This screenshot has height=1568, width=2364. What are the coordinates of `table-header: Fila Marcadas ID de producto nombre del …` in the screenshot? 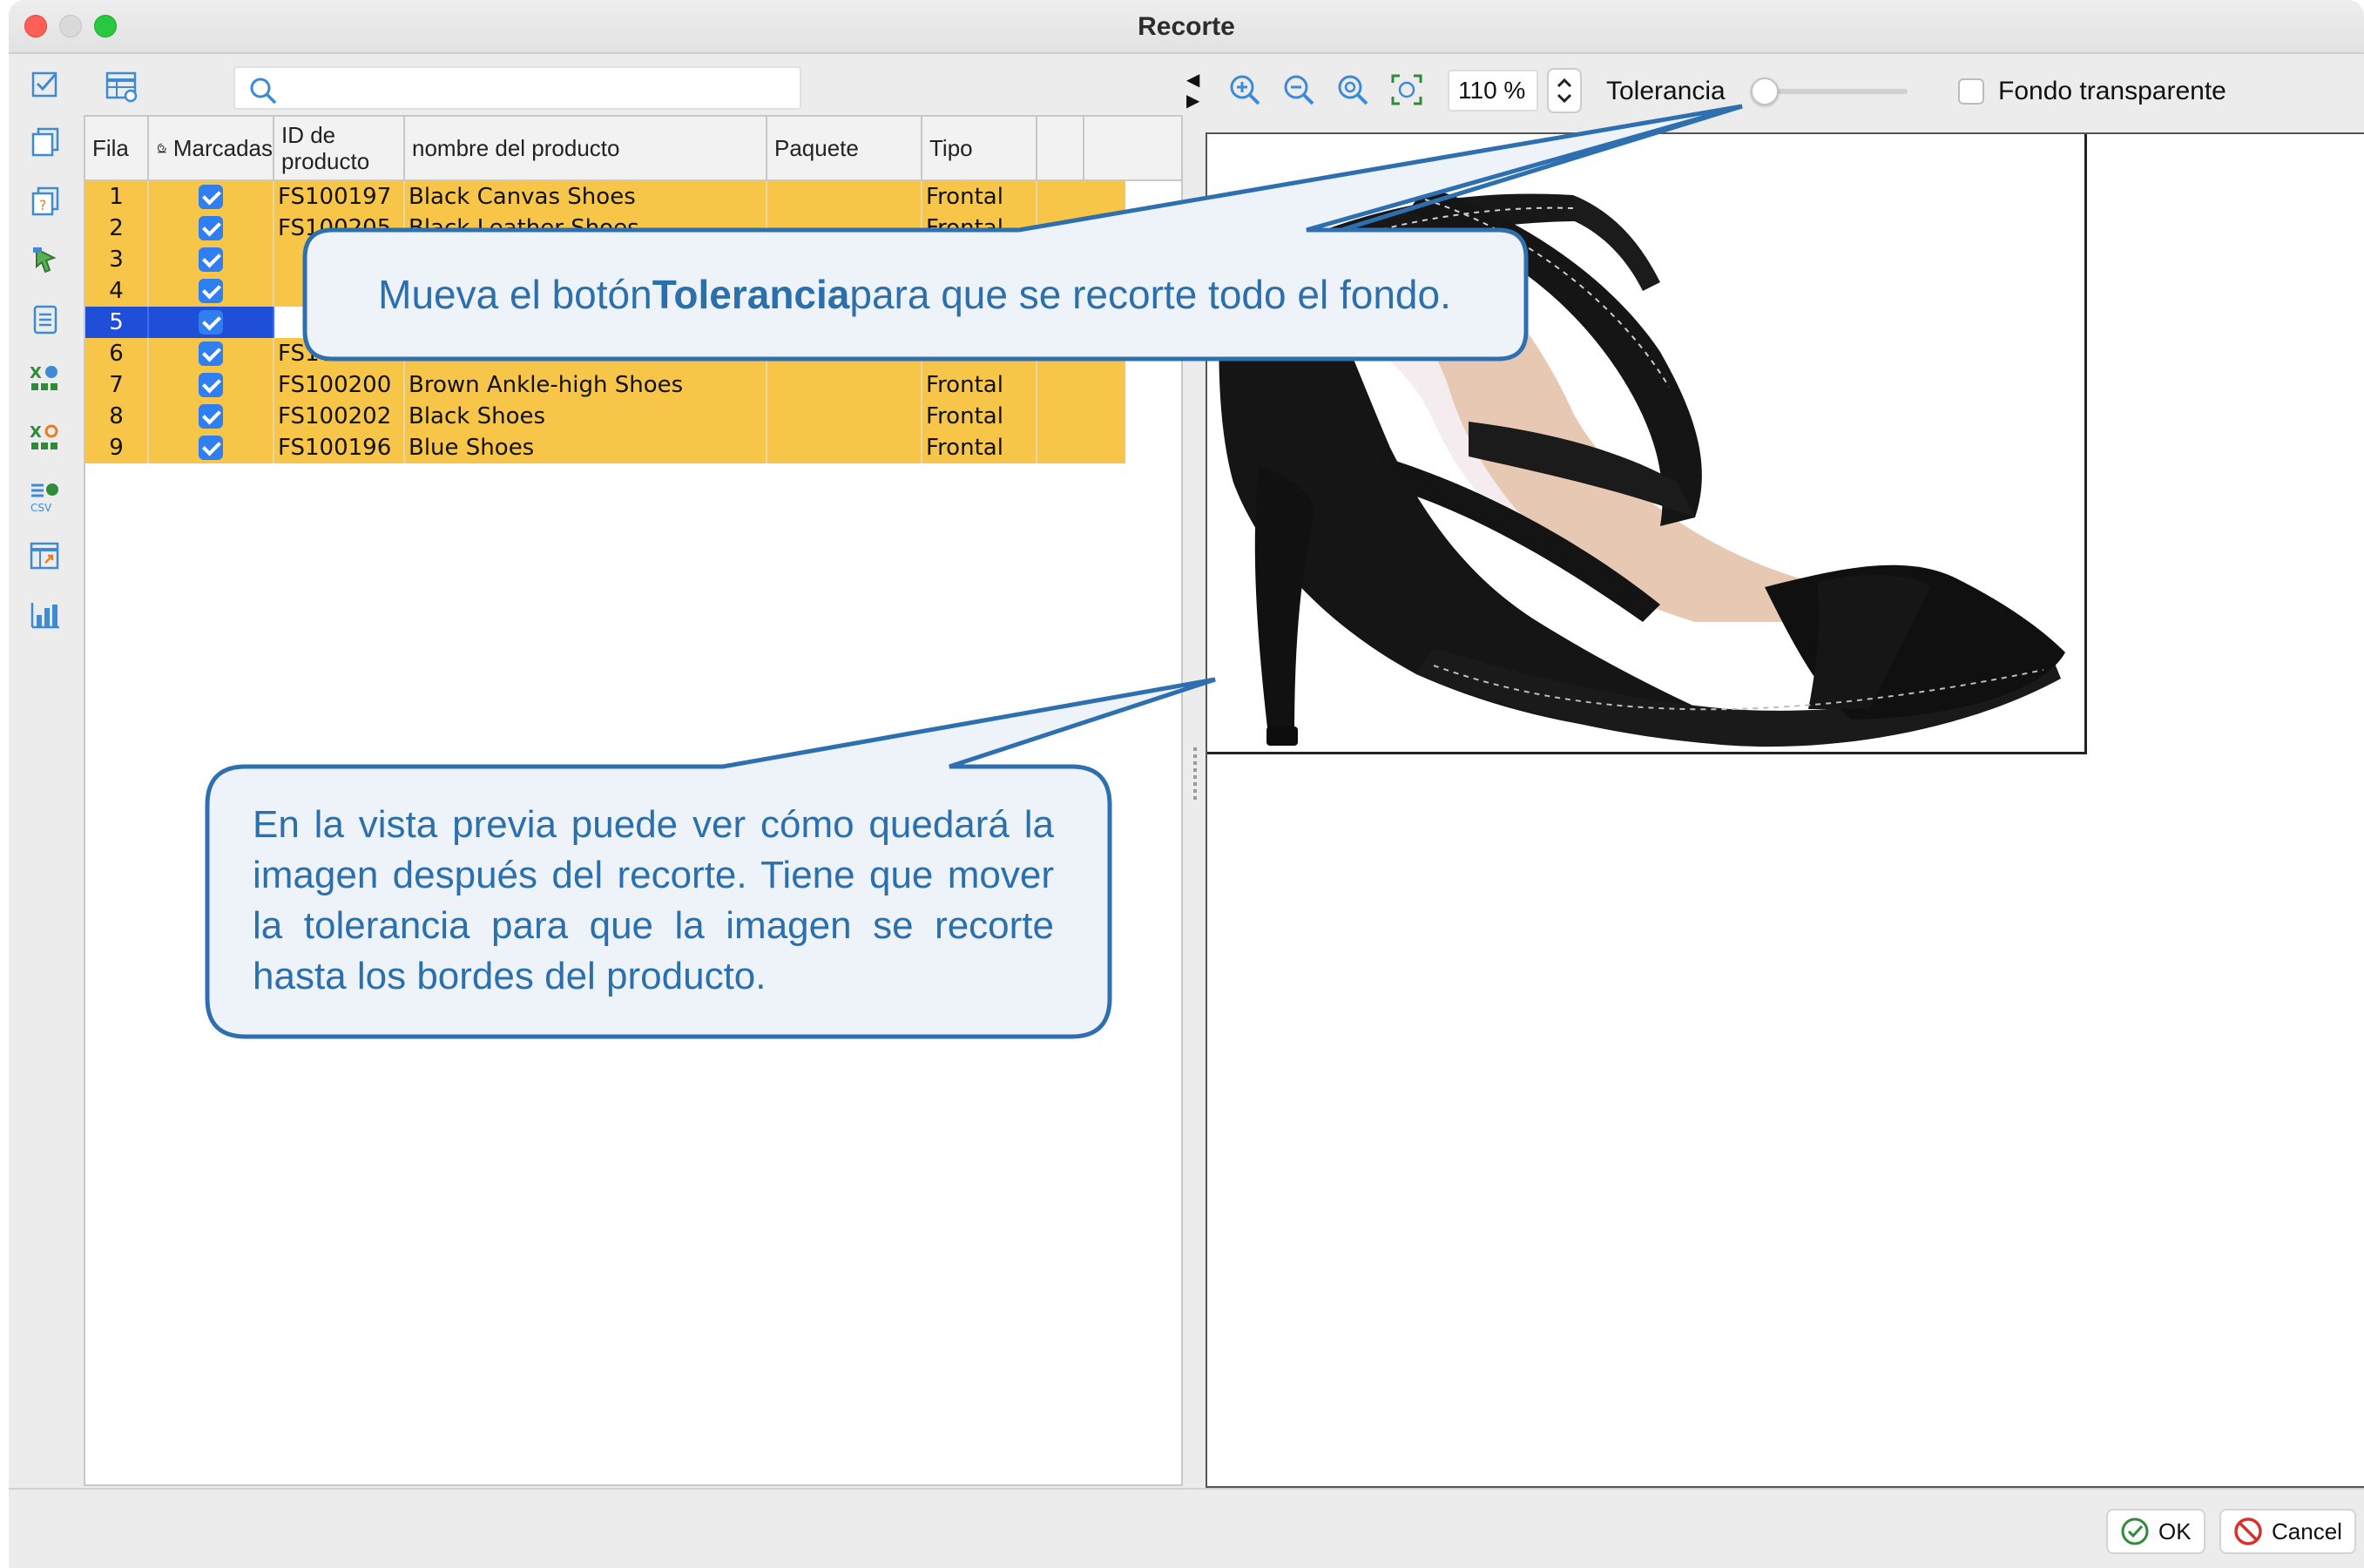 It's located at (633, 149).